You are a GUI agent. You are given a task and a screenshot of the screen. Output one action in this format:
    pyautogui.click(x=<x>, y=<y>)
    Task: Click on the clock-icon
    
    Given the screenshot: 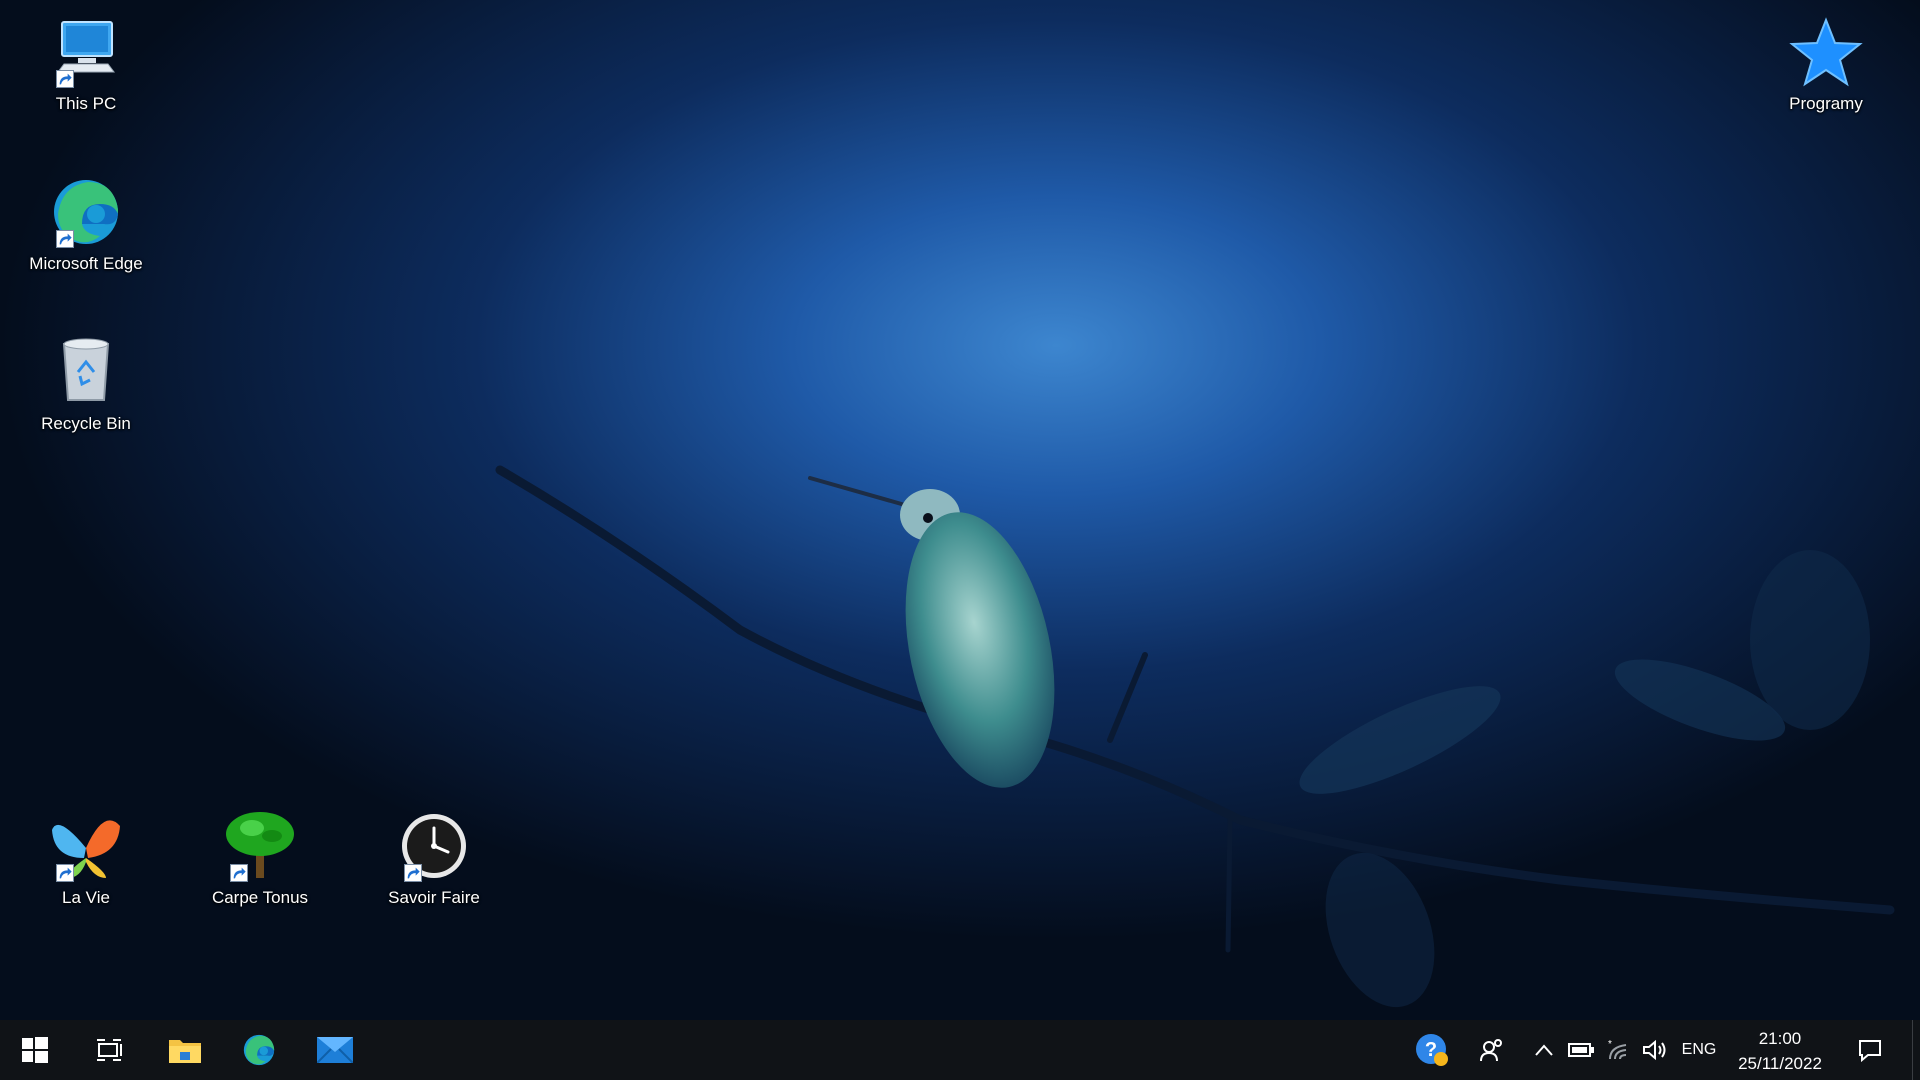 What is the action you would take?
    pyautogui.click(x=434, y=846)
    